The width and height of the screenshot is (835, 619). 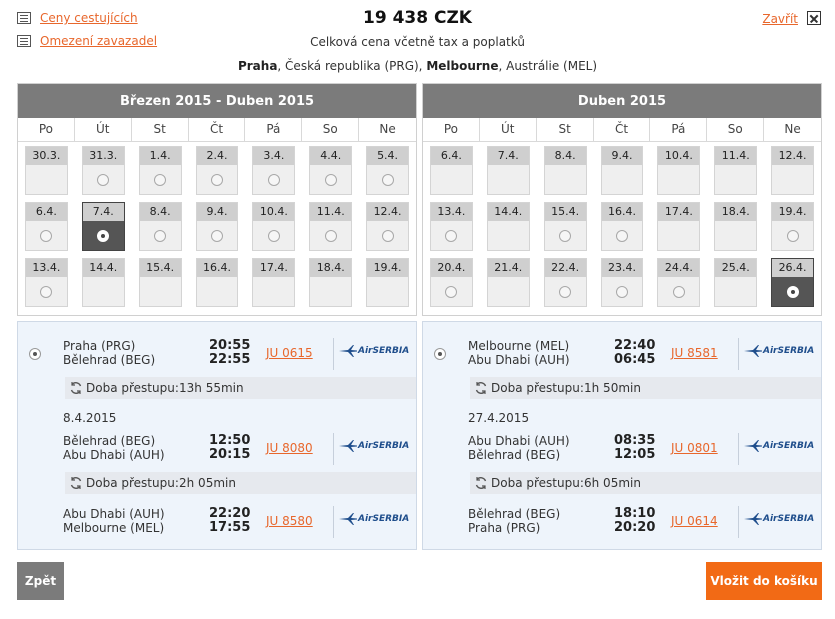 What do you see at coordinates (132, 483) in the screenshot?
I see `transfer-label: Doba přestupu:` at bounding box center [132, 483].